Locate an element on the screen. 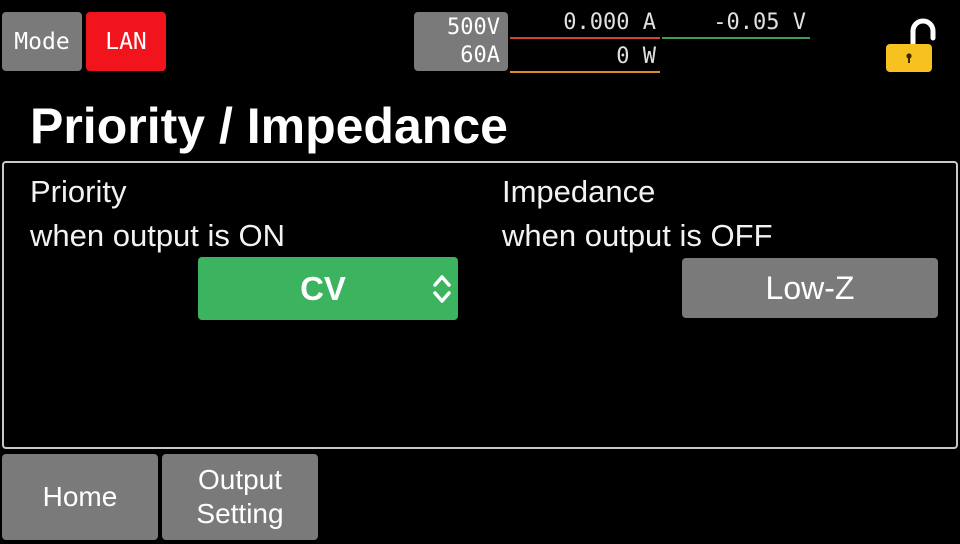 This screenshot has height=544, width=960. voltage-value: -0.05 is located at coordinates (746, 22).